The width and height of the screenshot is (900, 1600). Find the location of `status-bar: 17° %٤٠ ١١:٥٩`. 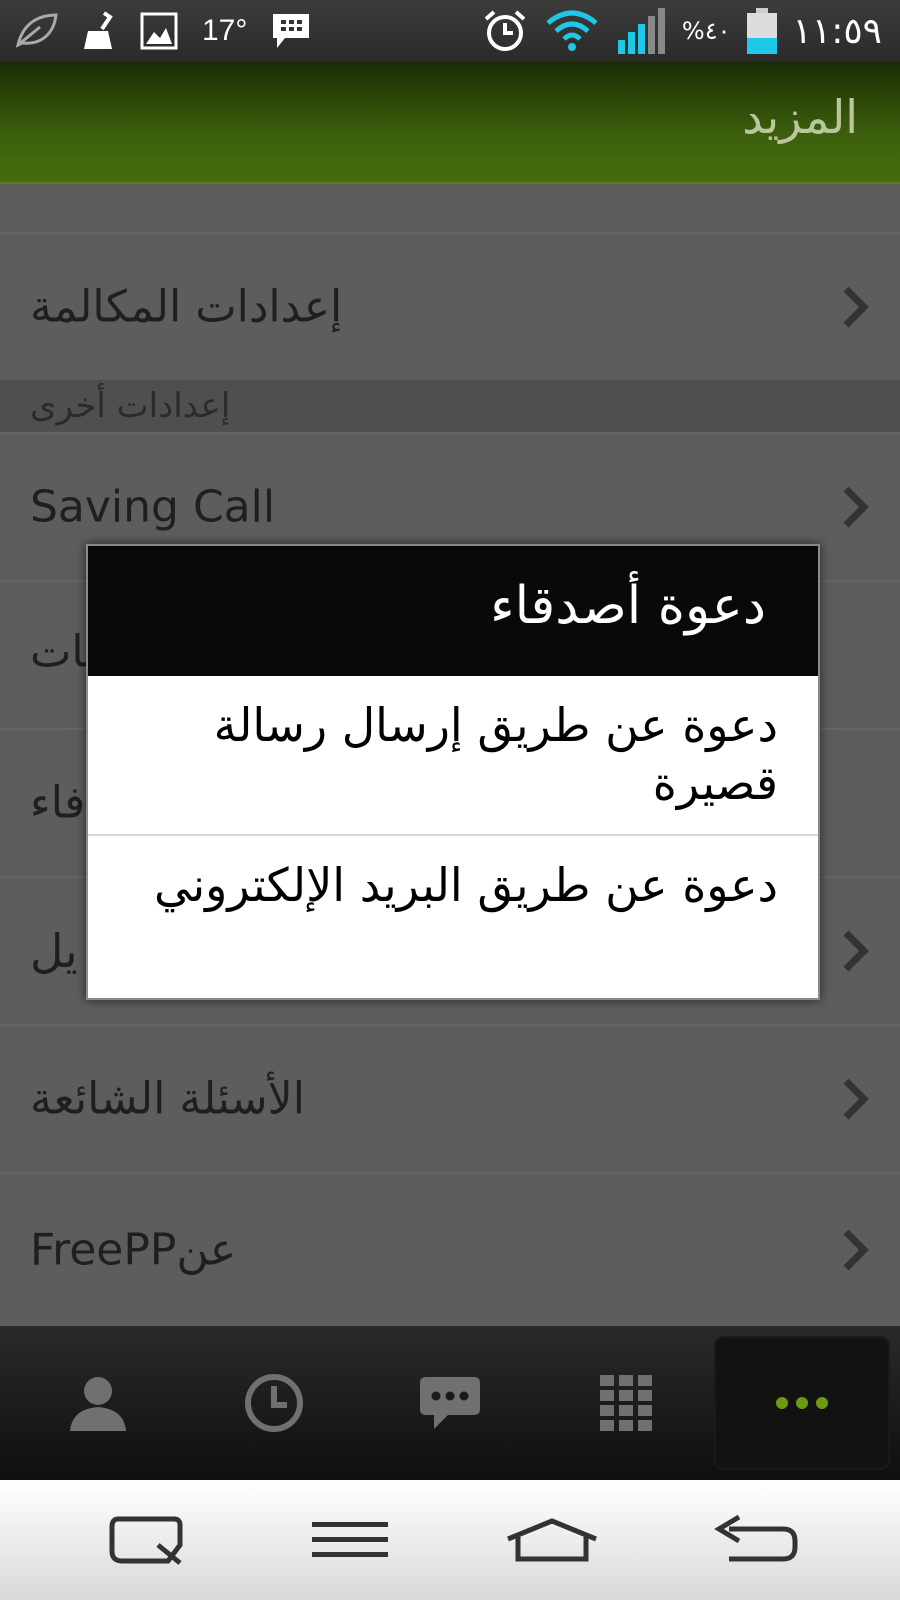

status-bar: 17° %٤٠ ١١:٥٩ is located at coordinates (450, 31).